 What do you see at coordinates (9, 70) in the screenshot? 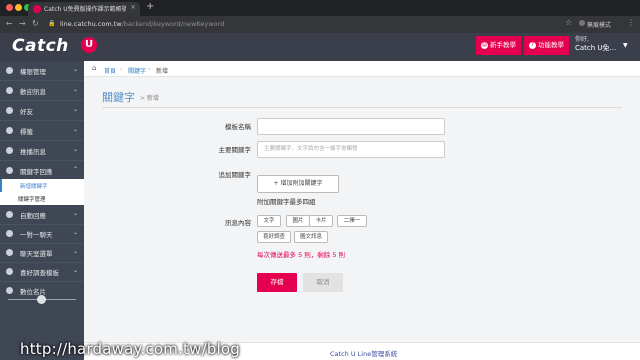
I see `dashboard-icon` at bounding box center [9, 70].